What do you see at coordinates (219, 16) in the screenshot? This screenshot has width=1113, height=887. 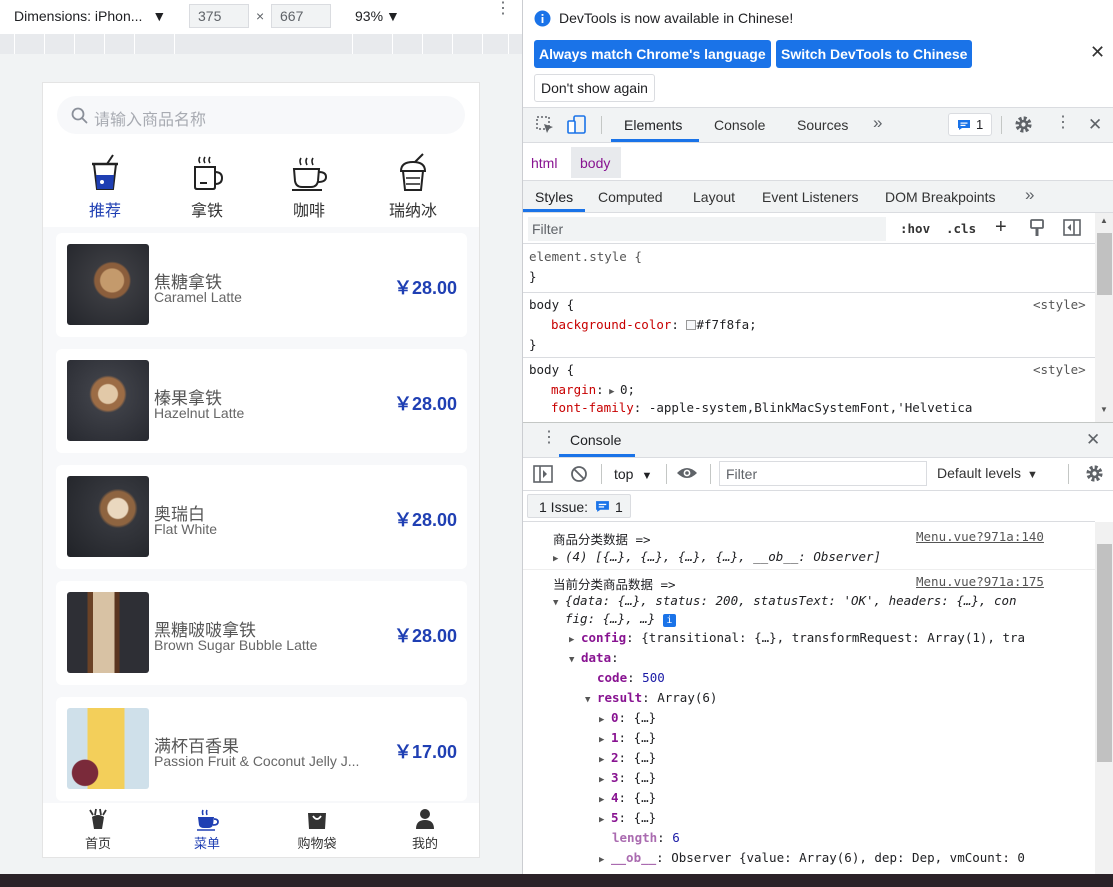 I see `width-input: 375` at bounding box center [219, 16].